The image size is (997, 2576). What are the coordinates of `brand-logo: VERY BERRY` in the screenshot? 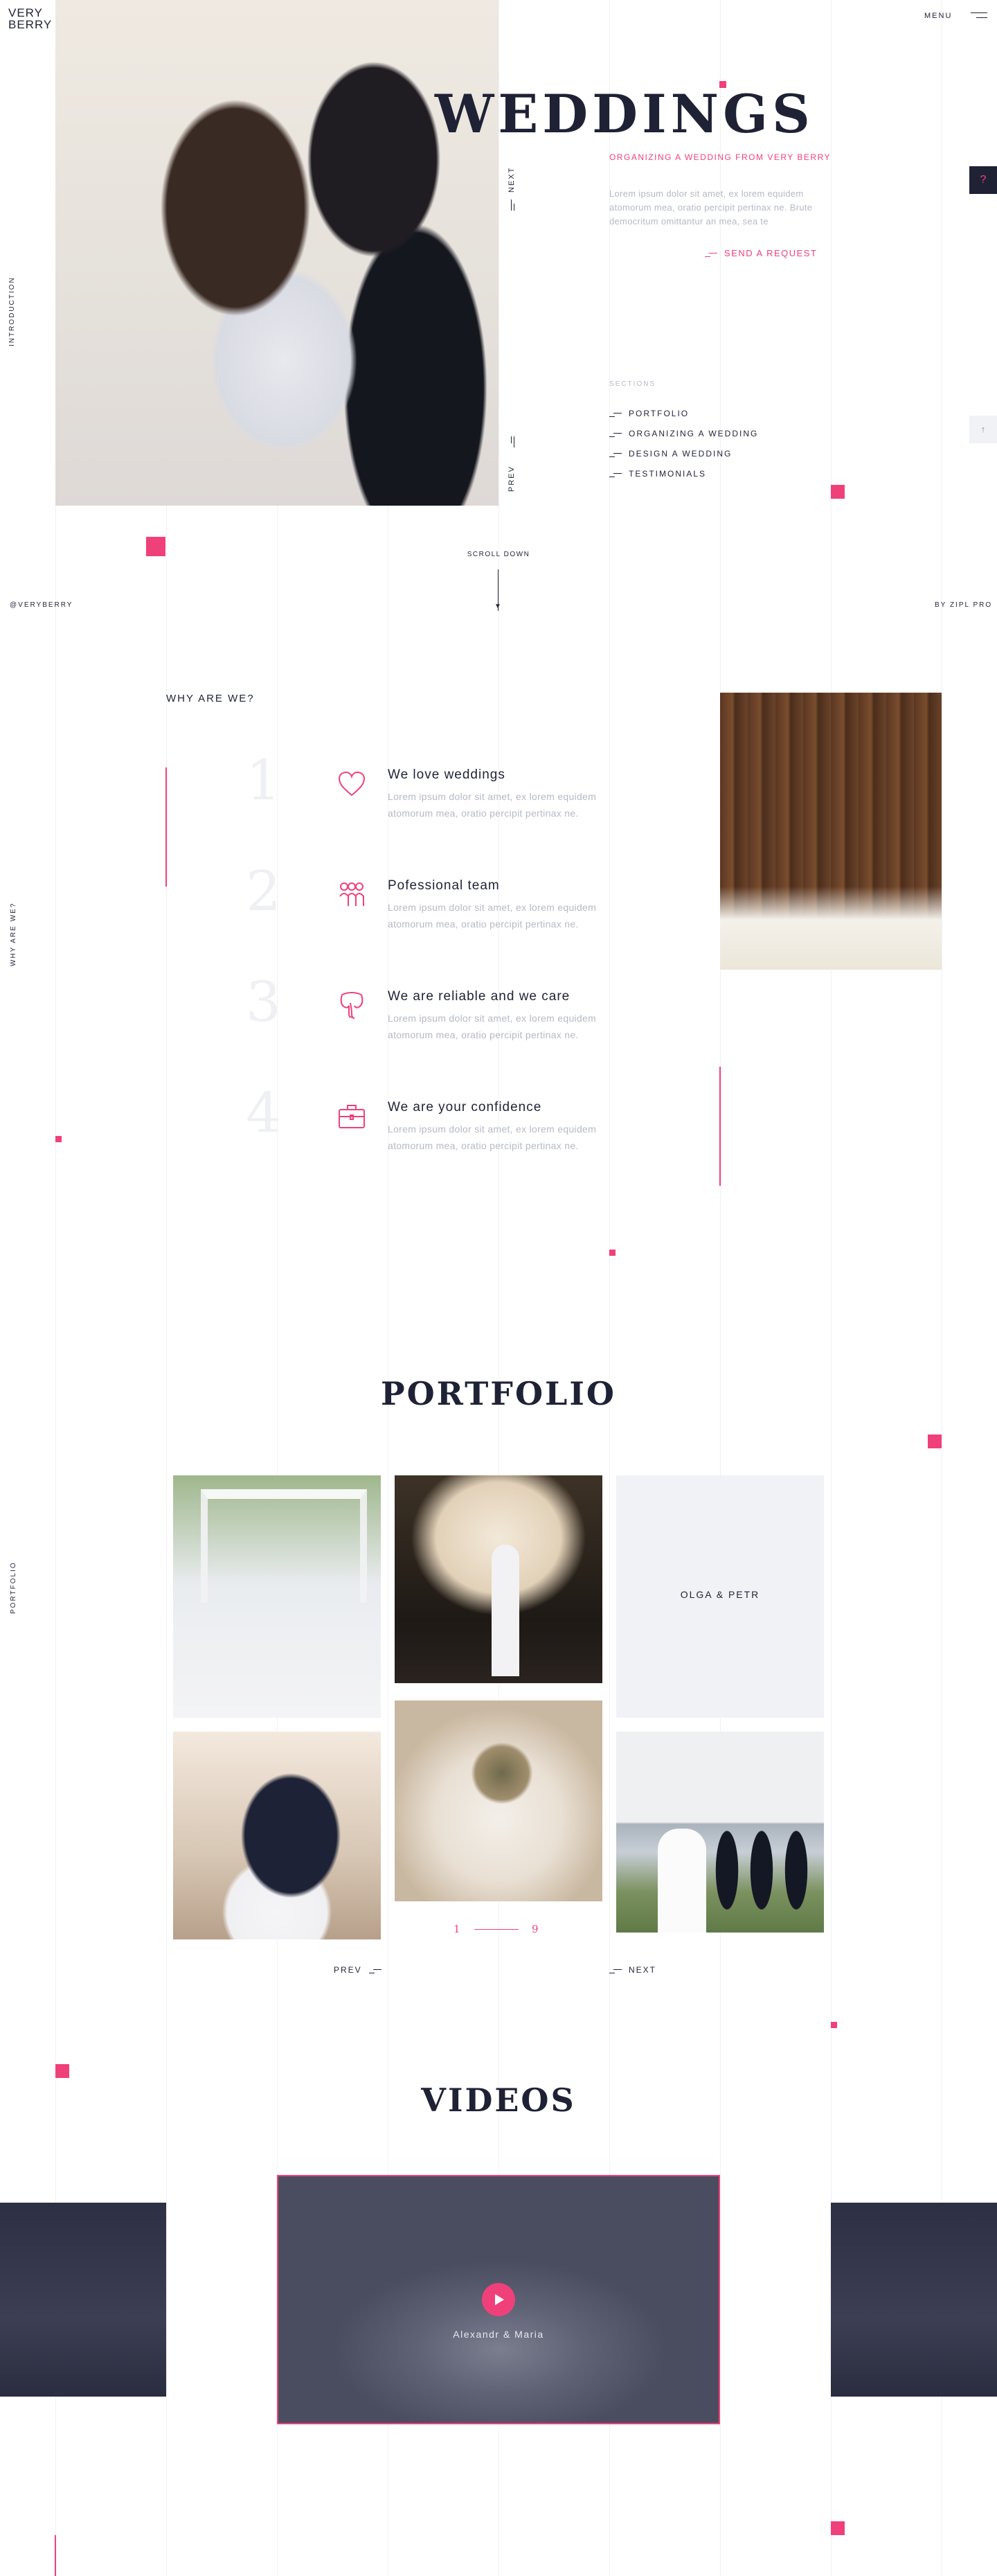 It's located at (29, 18).